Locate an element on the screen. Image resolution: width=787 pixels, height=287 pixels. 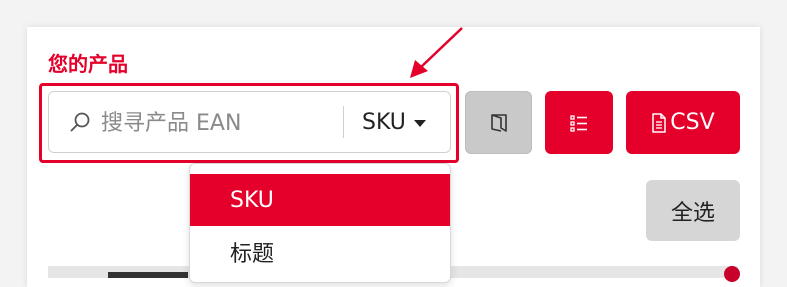
columns-icon is located at coordinates (498, 122).